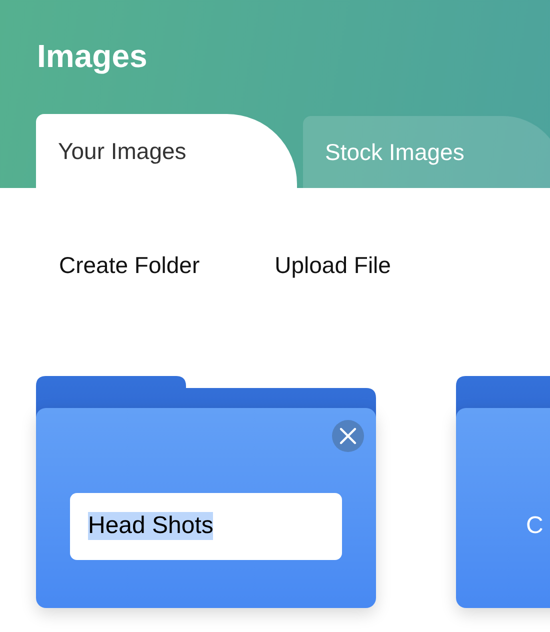 The height and width of the screenshot is (632, 550). Describe the element at coordinates (129, 265) in the screenshot. I see `action-button: Create Folder` at that location.